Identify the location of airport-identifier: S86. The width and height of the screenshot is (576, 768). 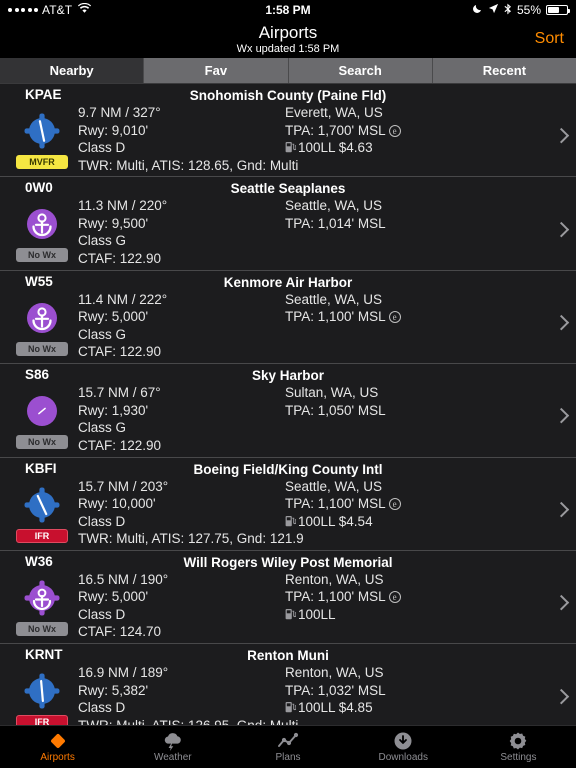
(37, 375).